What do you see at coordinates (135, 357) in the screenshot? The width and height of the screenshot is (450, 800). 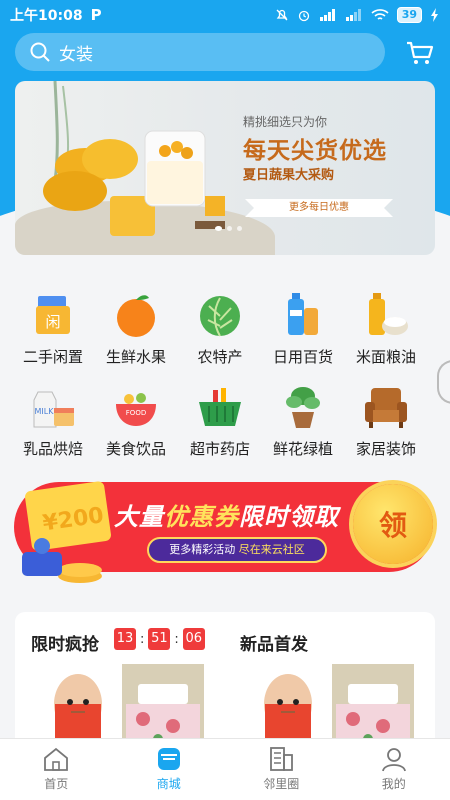 I see `category-label: 生鲜水果` at bounding box center [135, 357].